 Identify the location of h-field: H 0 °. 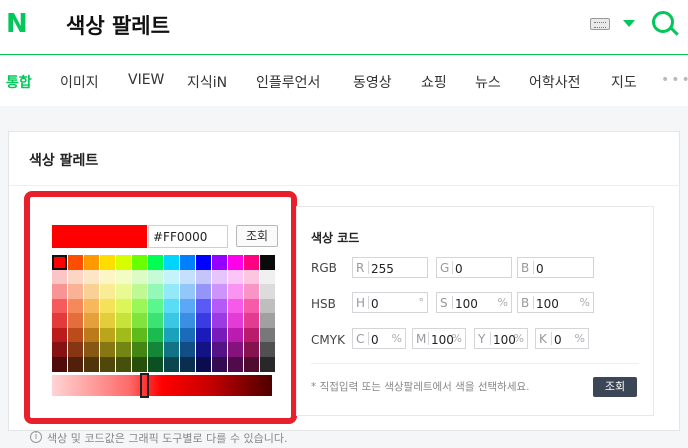
(390, 302).